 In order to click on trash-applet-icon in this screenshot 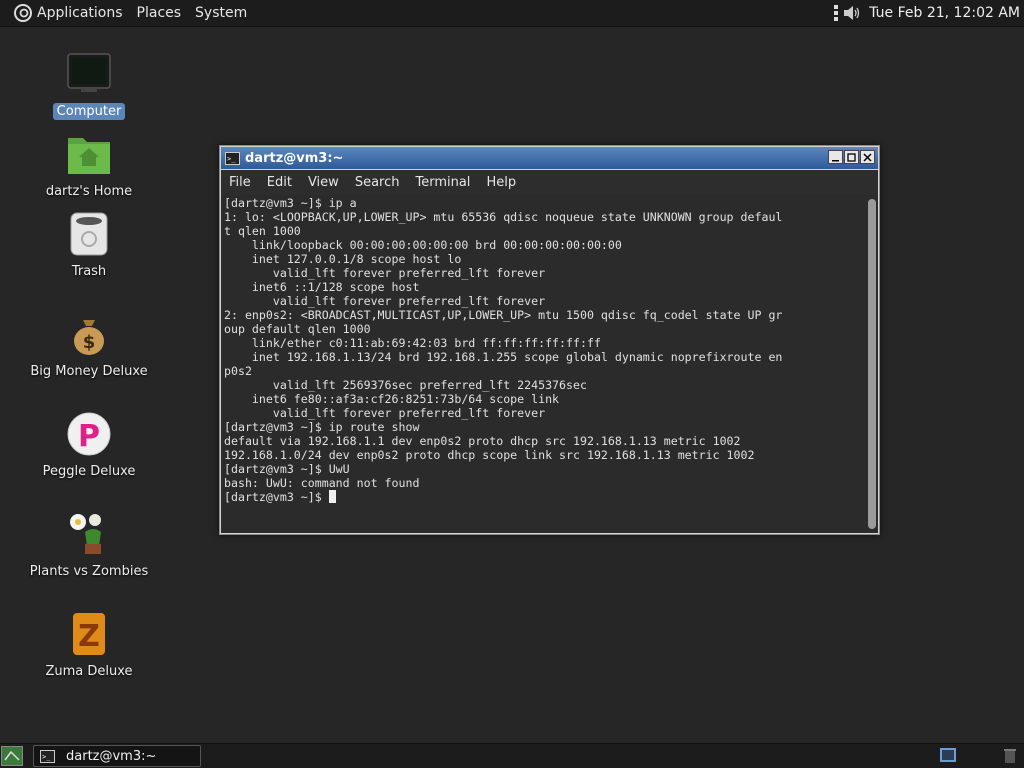, I will do `click(1010, 756)`.